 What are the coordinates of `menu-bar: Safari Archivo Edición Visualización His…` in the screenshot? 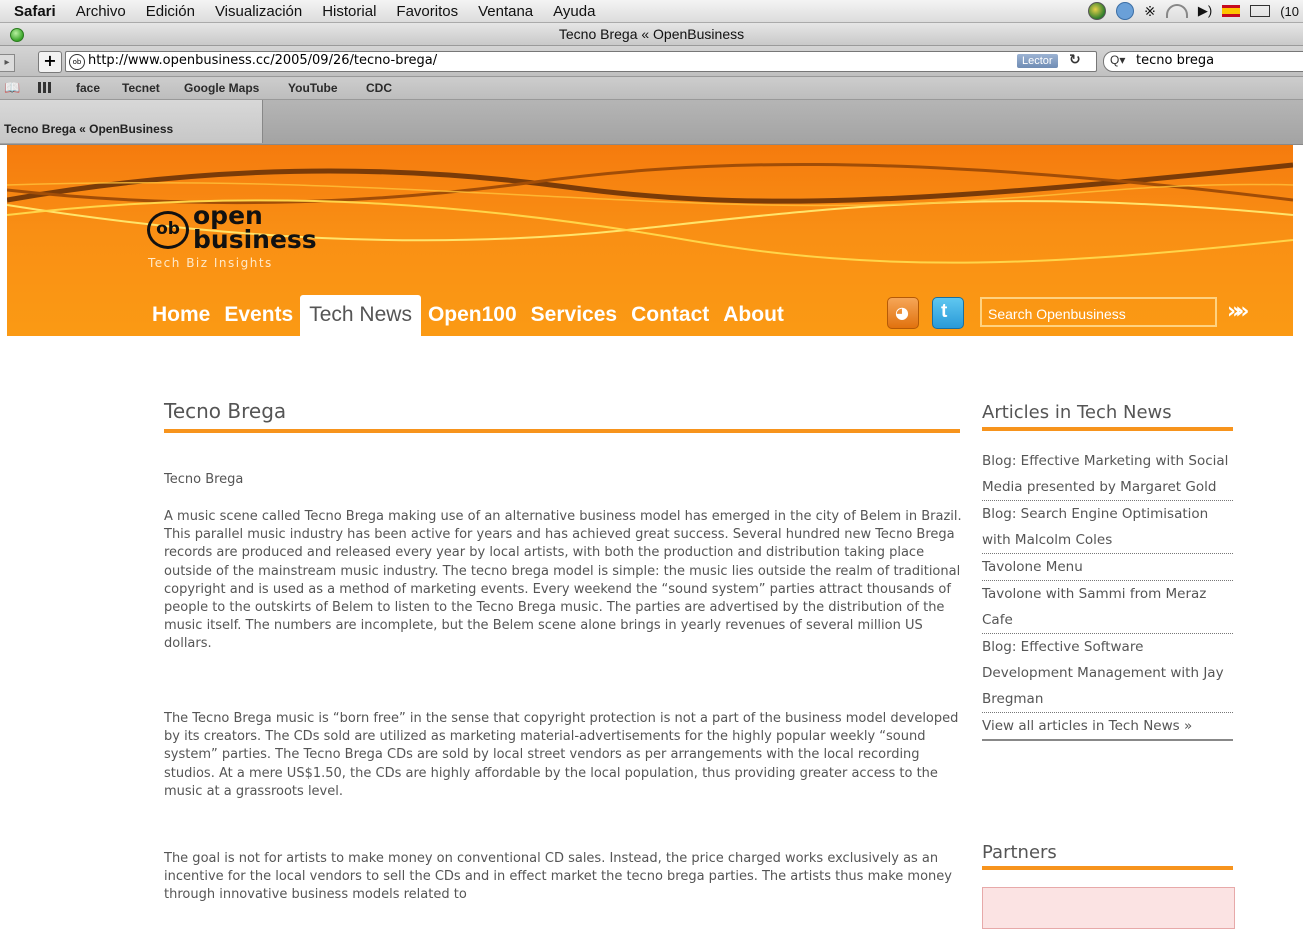 It's located at (651, 11).